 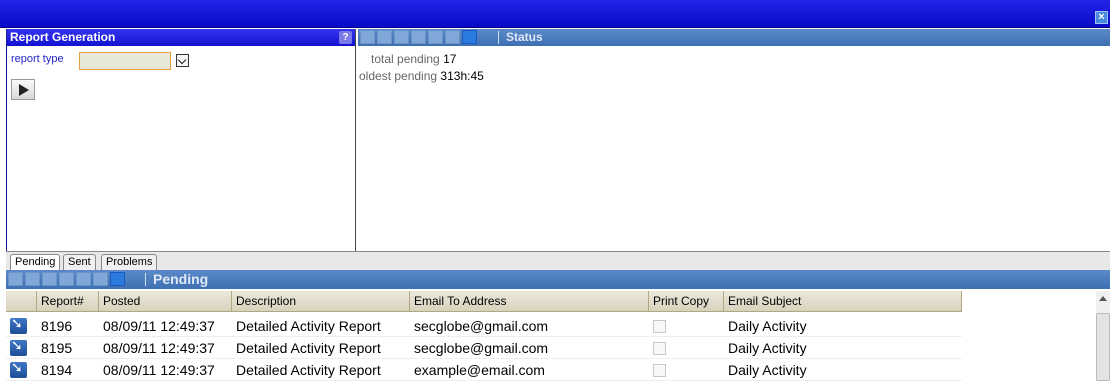 I want to click on total-pending-line: total pending 17, so click(x=413, y=59).